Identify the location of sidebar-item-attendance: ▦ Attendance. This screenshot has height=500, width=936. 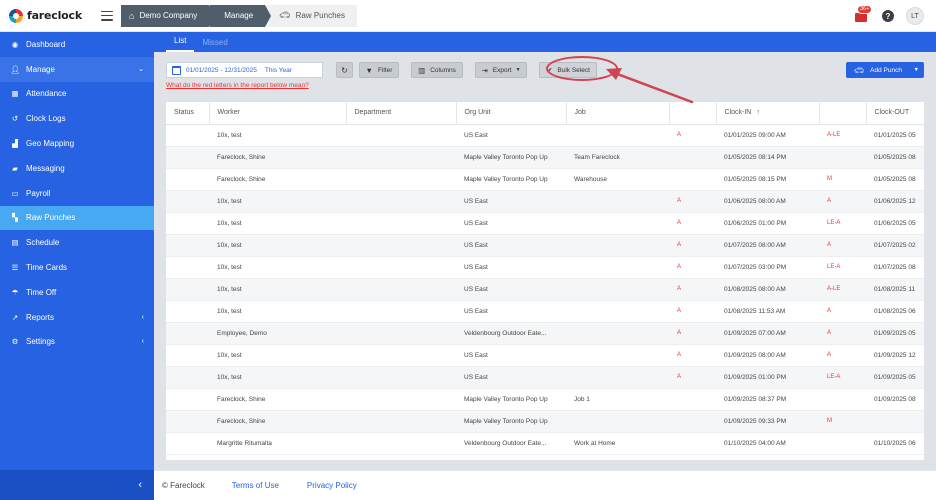
(77, 94).